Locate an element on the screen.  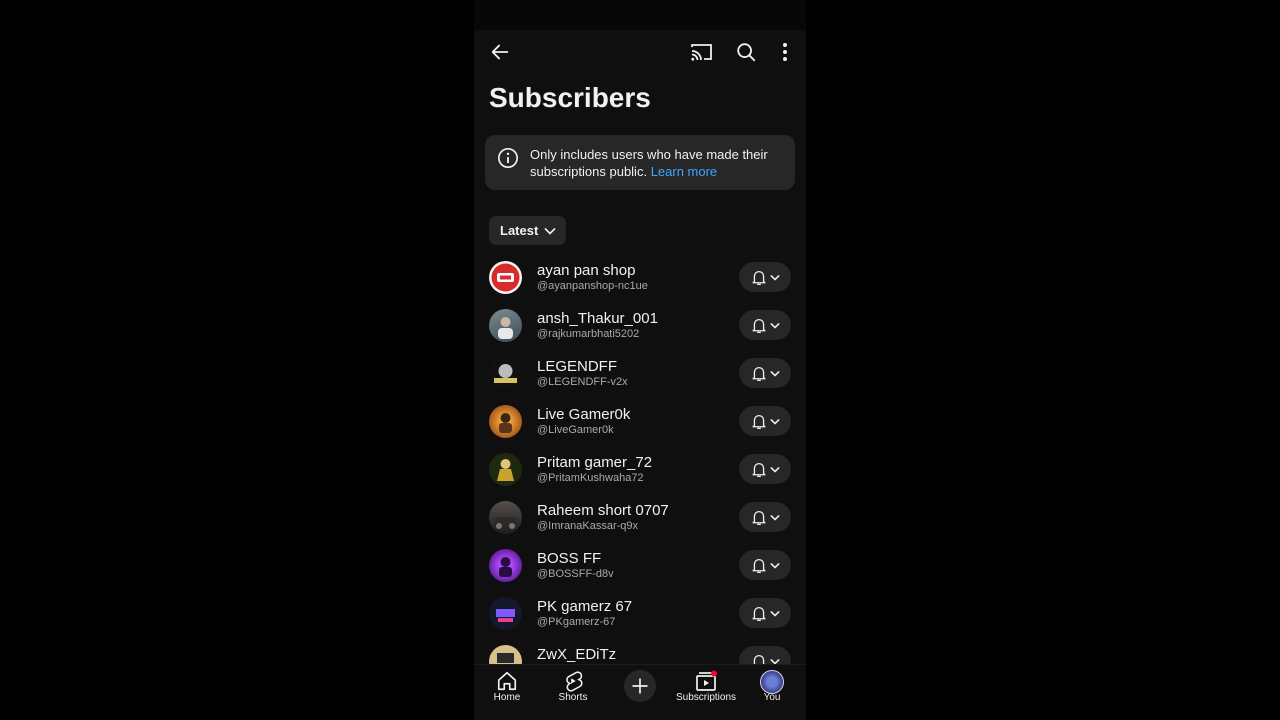
status-bar is located at coordinates (640, 15).